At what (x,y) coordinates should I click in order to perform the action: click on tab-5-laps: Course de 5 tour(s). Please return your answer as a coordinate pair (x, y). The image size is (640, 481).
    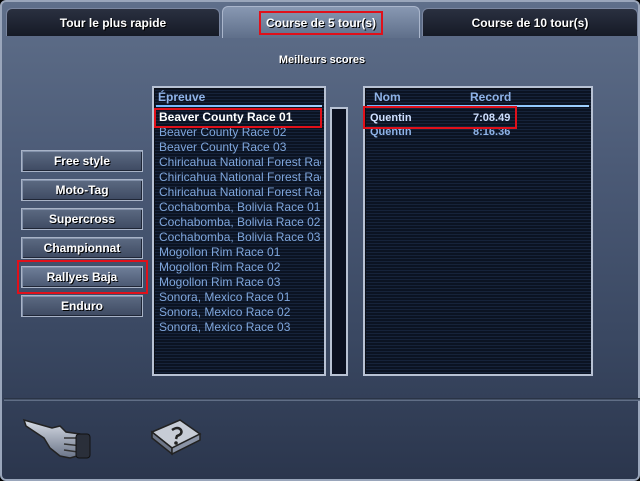
    Looking at the image, I should click on (321, 22).